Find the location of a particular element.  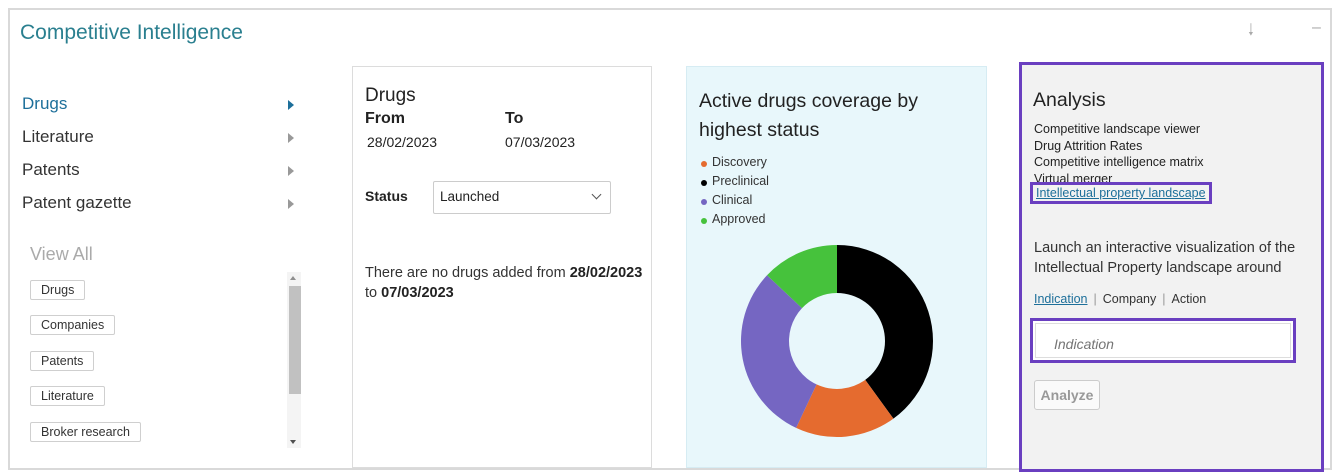

tags-scrollbar is located at coordinates (294, 360).